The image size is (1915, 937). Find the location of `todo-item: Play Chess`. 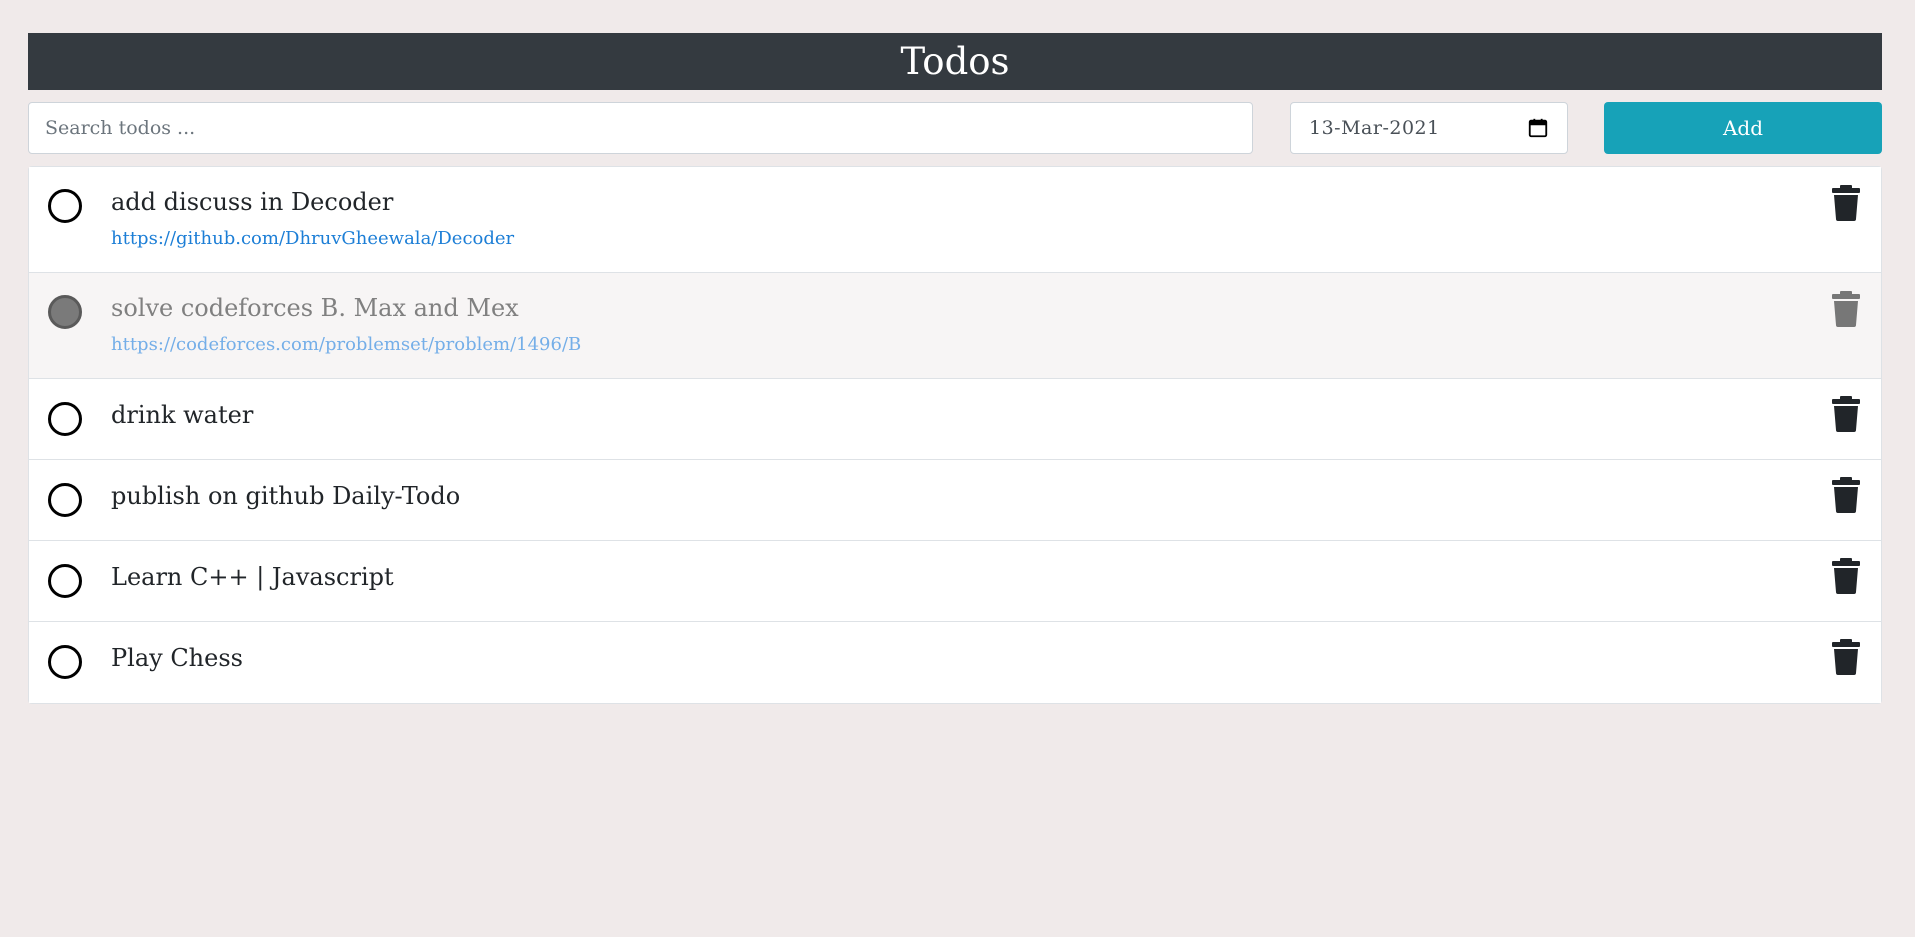

todo-item: Play Chess is located at coordinates (955, 662).